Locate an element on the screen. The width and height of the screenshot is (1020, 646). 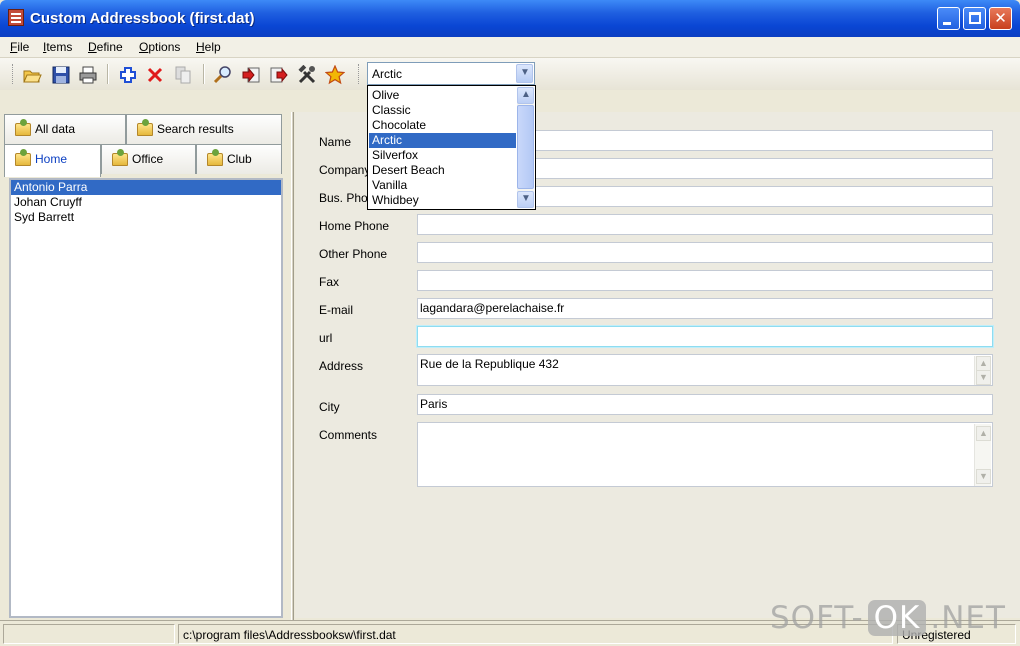
theme-option: Whidbey is located at coordinates (442, 200).